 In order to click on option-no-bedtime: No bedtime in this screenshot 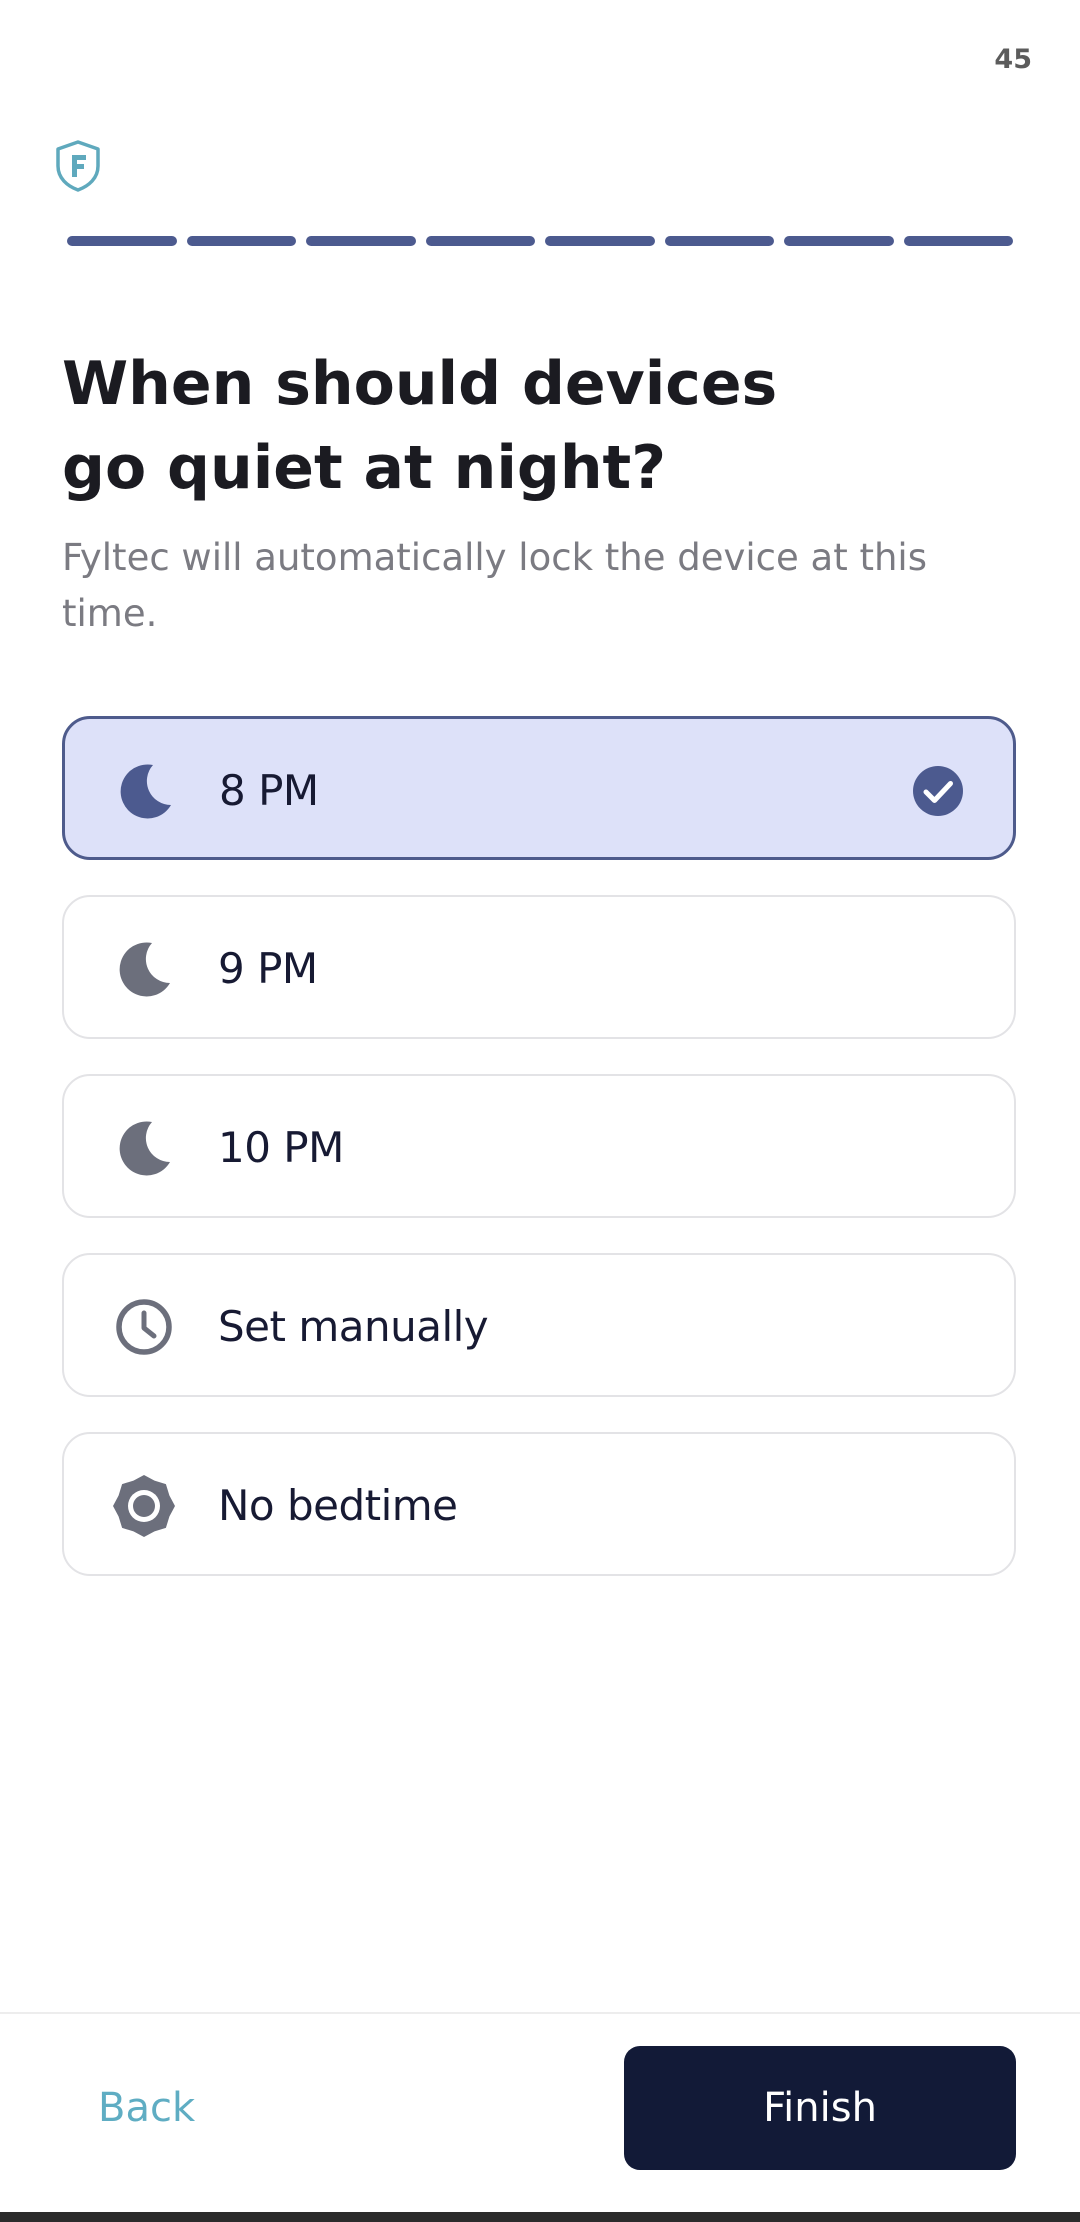, I will do `click(539, 1504)`.